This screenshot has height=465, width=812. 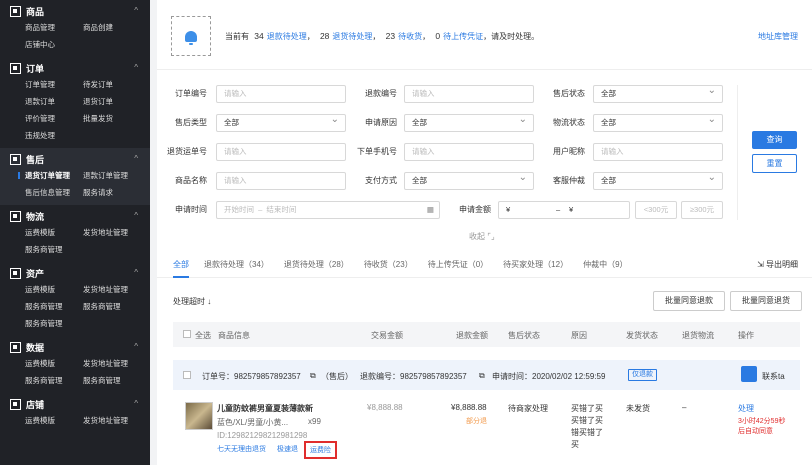 What do you see at coordinates (287, 36) in the screenshot?
I see `link-refund-pending: 退款待处理` at bounding box center [287, 36].